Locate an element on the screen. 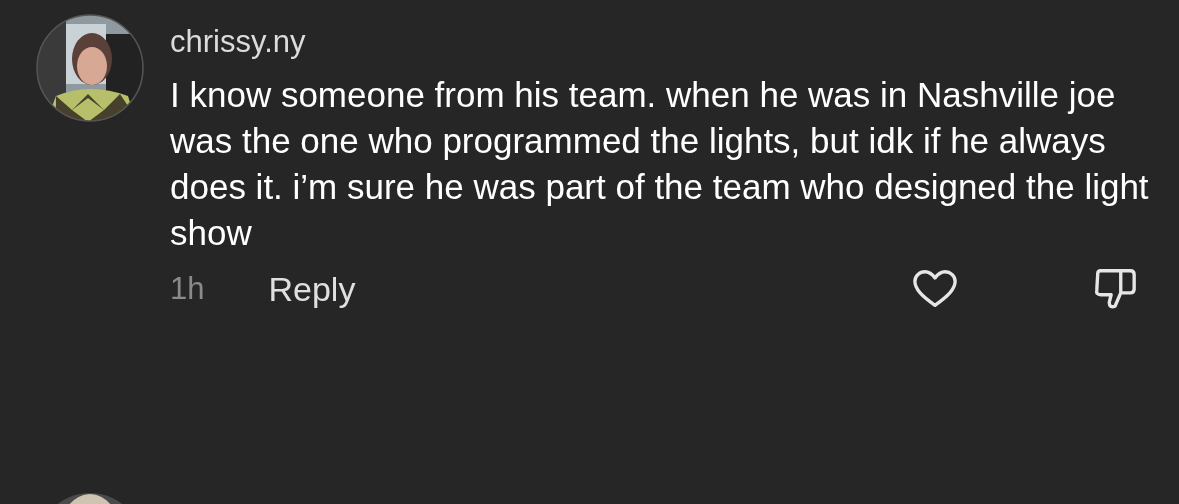 The width and height of the screenshot is (1179, 504). username: chrissy.ny is located at coordinates (238, 42).